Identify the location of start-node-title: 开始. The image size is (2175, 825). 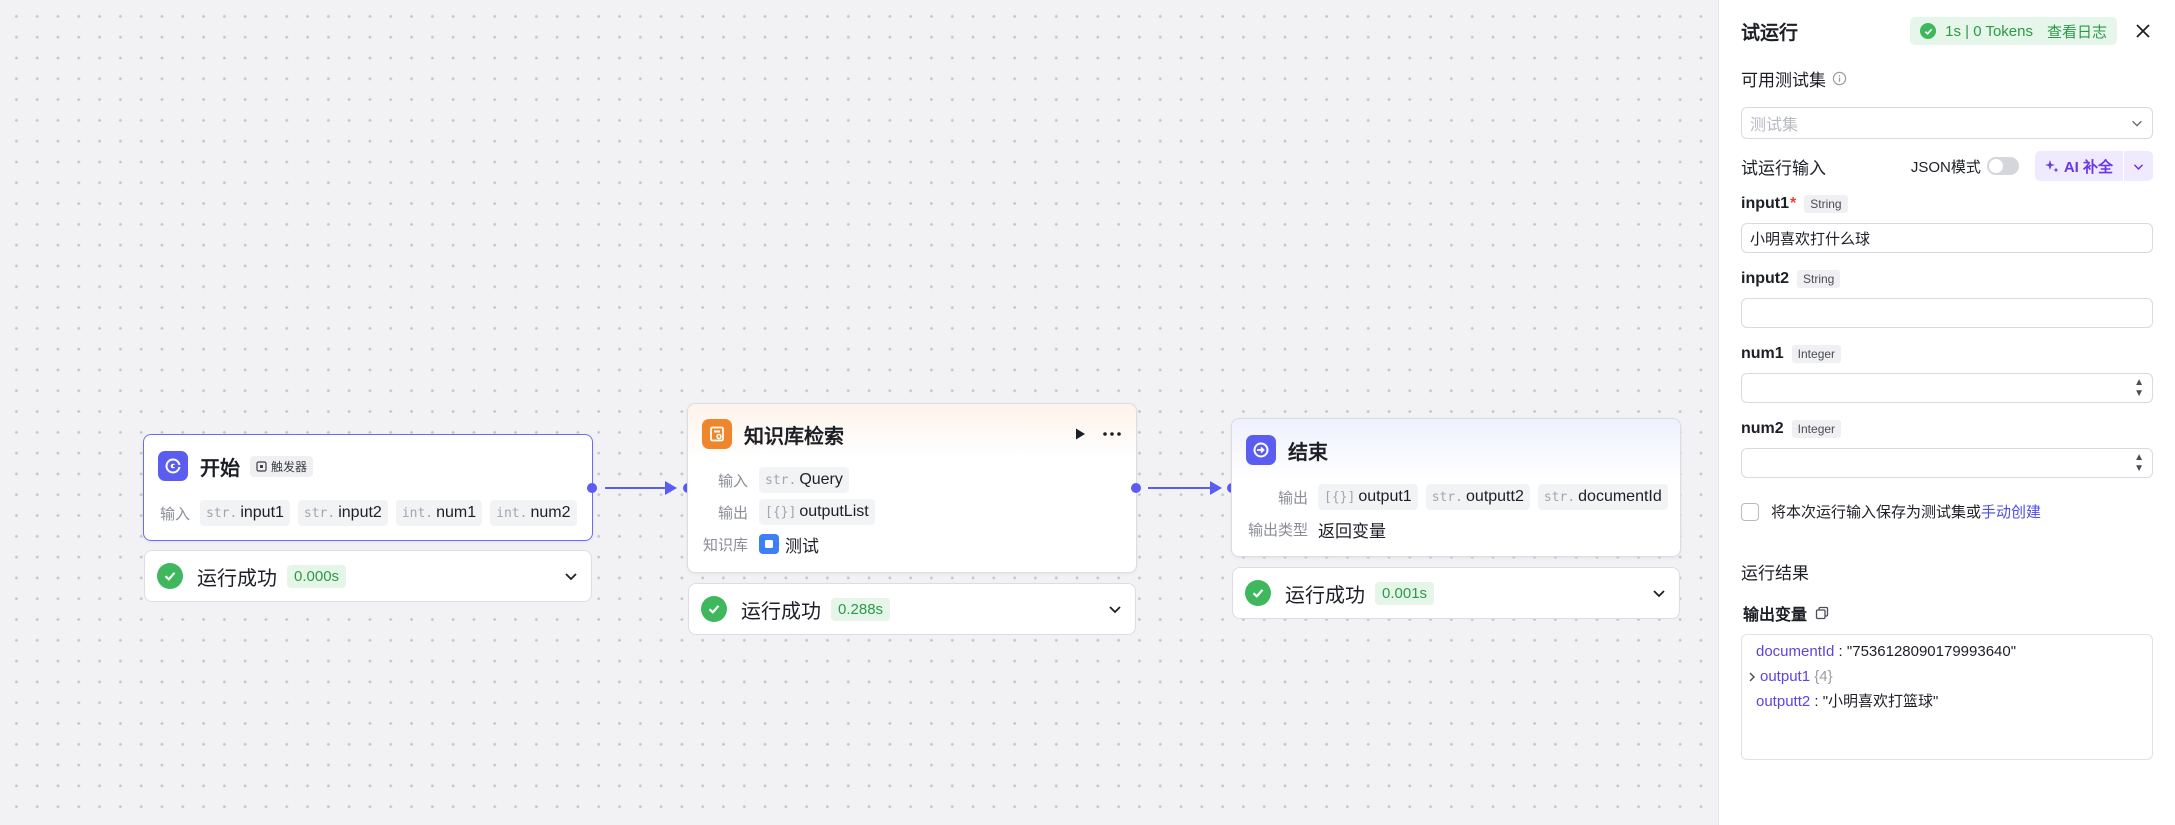
(220, 468).